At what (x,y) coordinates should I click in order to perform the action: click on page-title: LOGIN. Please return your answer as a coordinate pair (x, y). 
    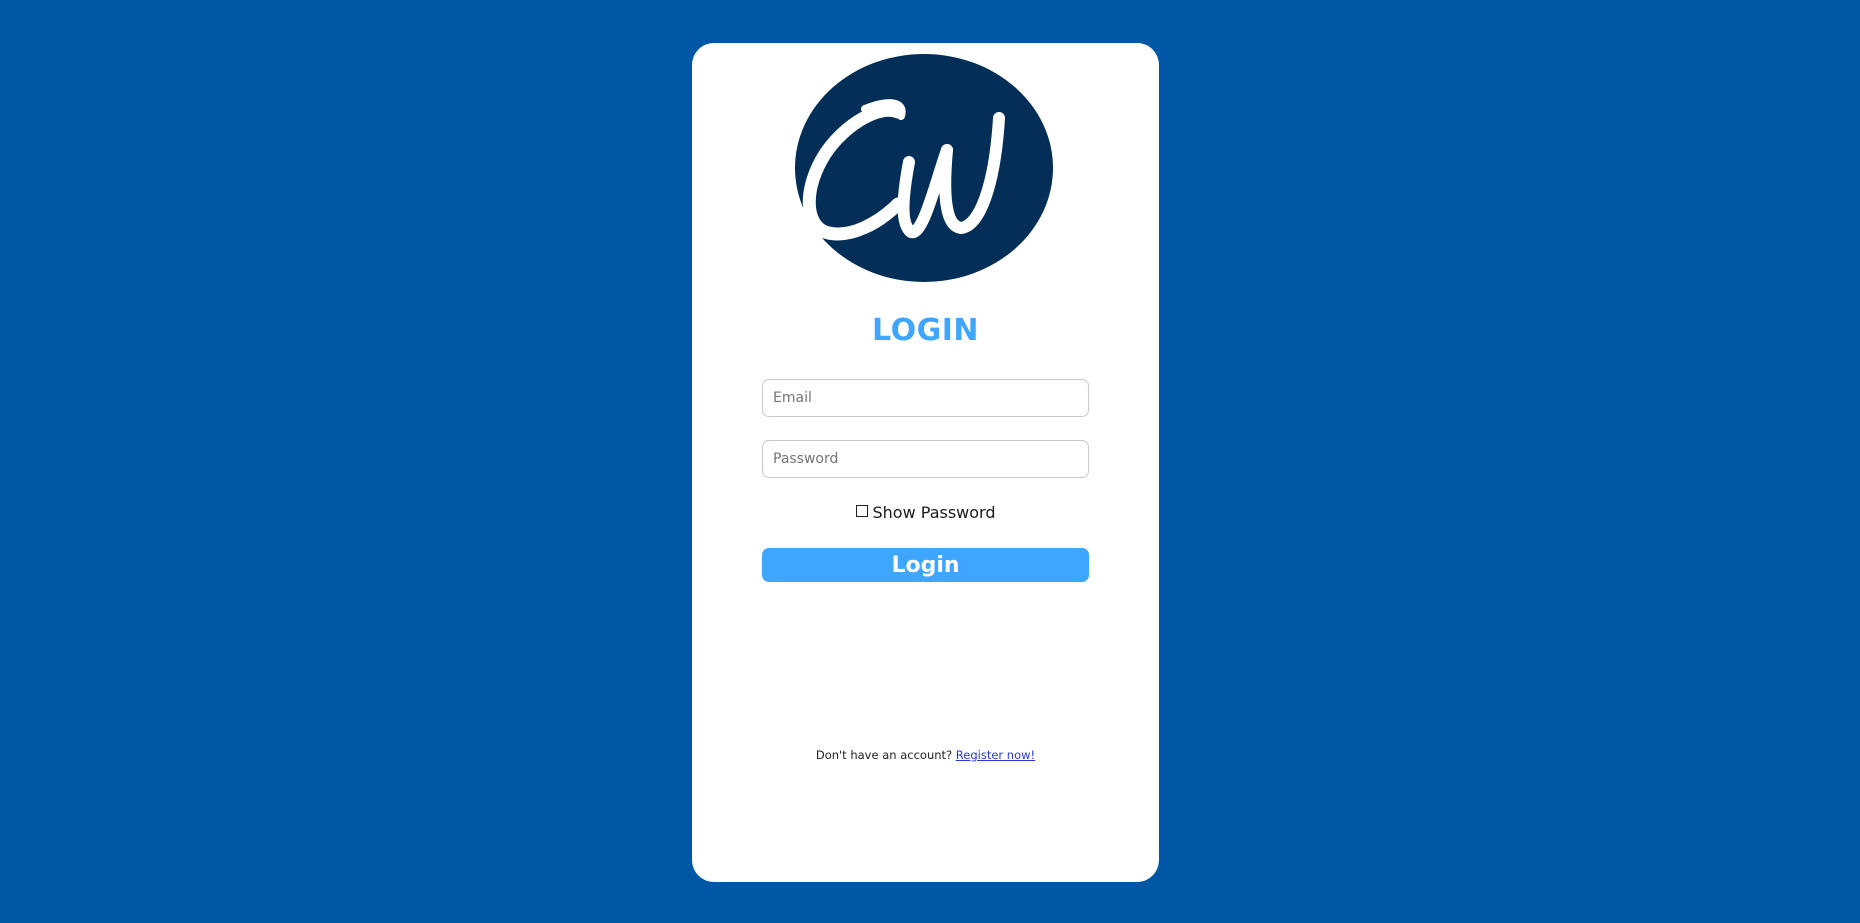
    Looking at the image, I should click on (925, 330).